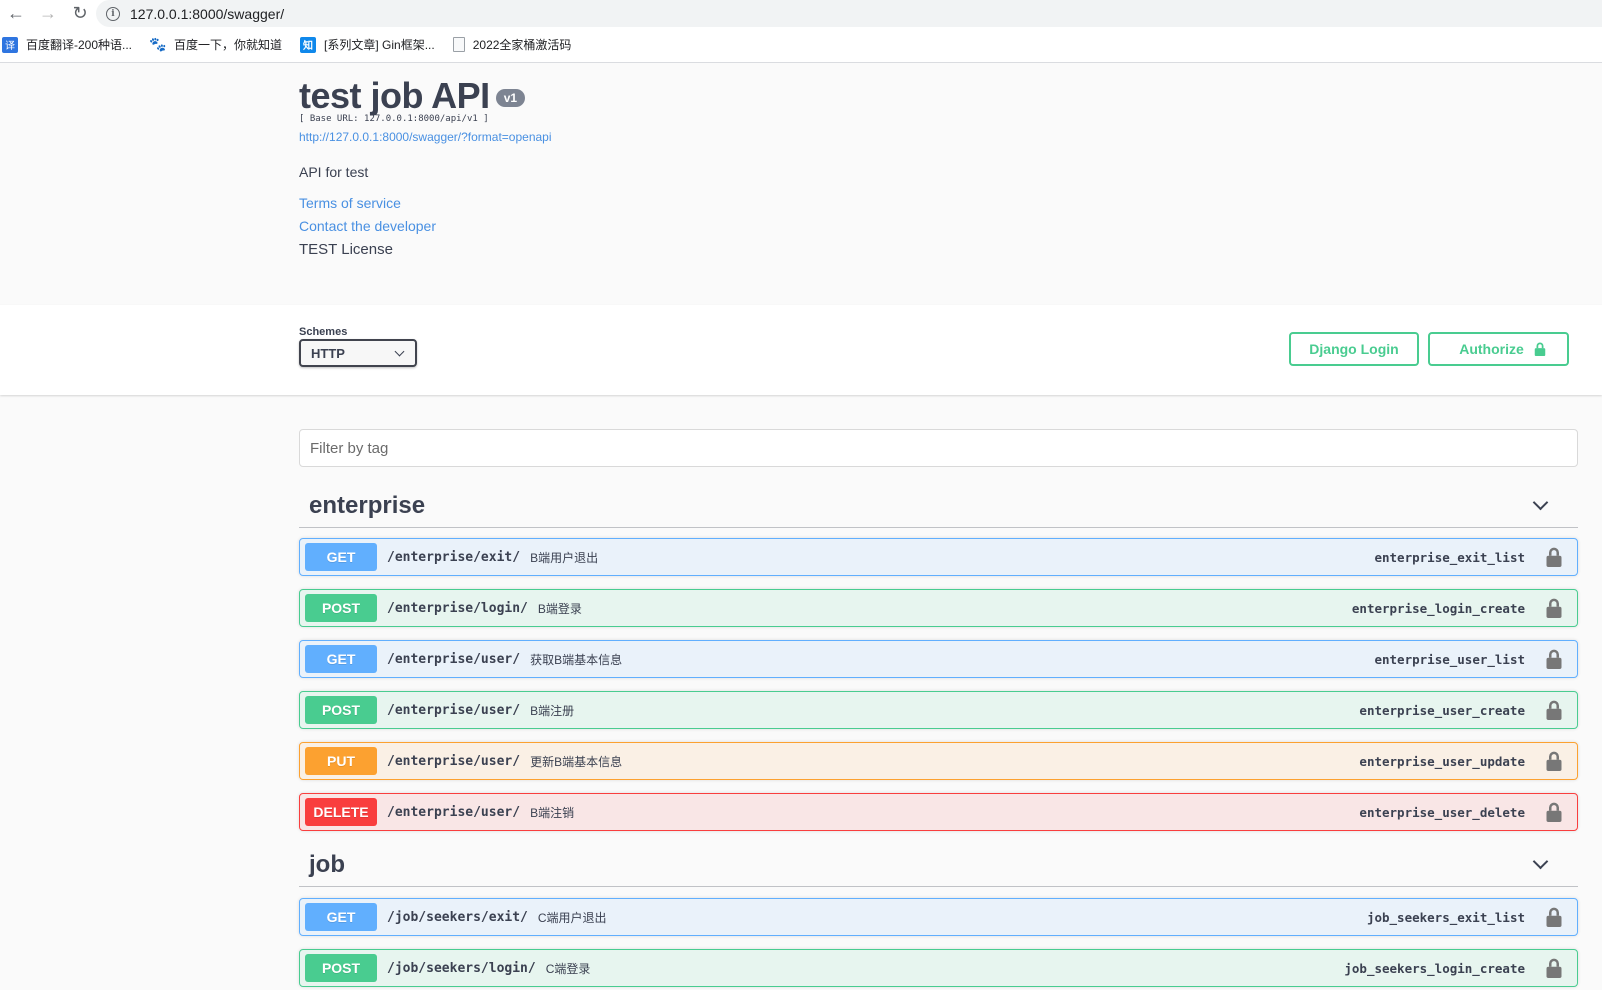 This screenshot has height=990, width=1602. Describe the element at coordinates (10, 44) in the screenshot. I see `translate-icon: 译` at that location.